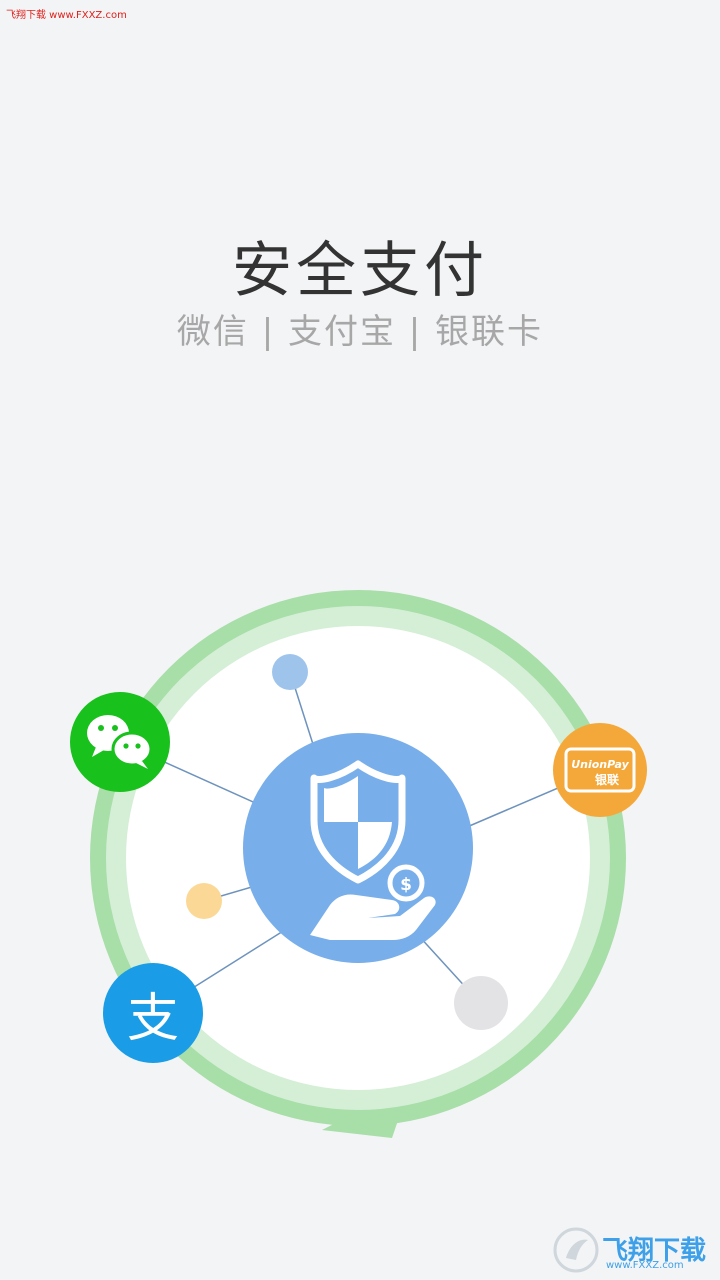 The width and height of the screenshot is (720, 1280). I want to click on page-title: 安全支付, so click(360, 271).